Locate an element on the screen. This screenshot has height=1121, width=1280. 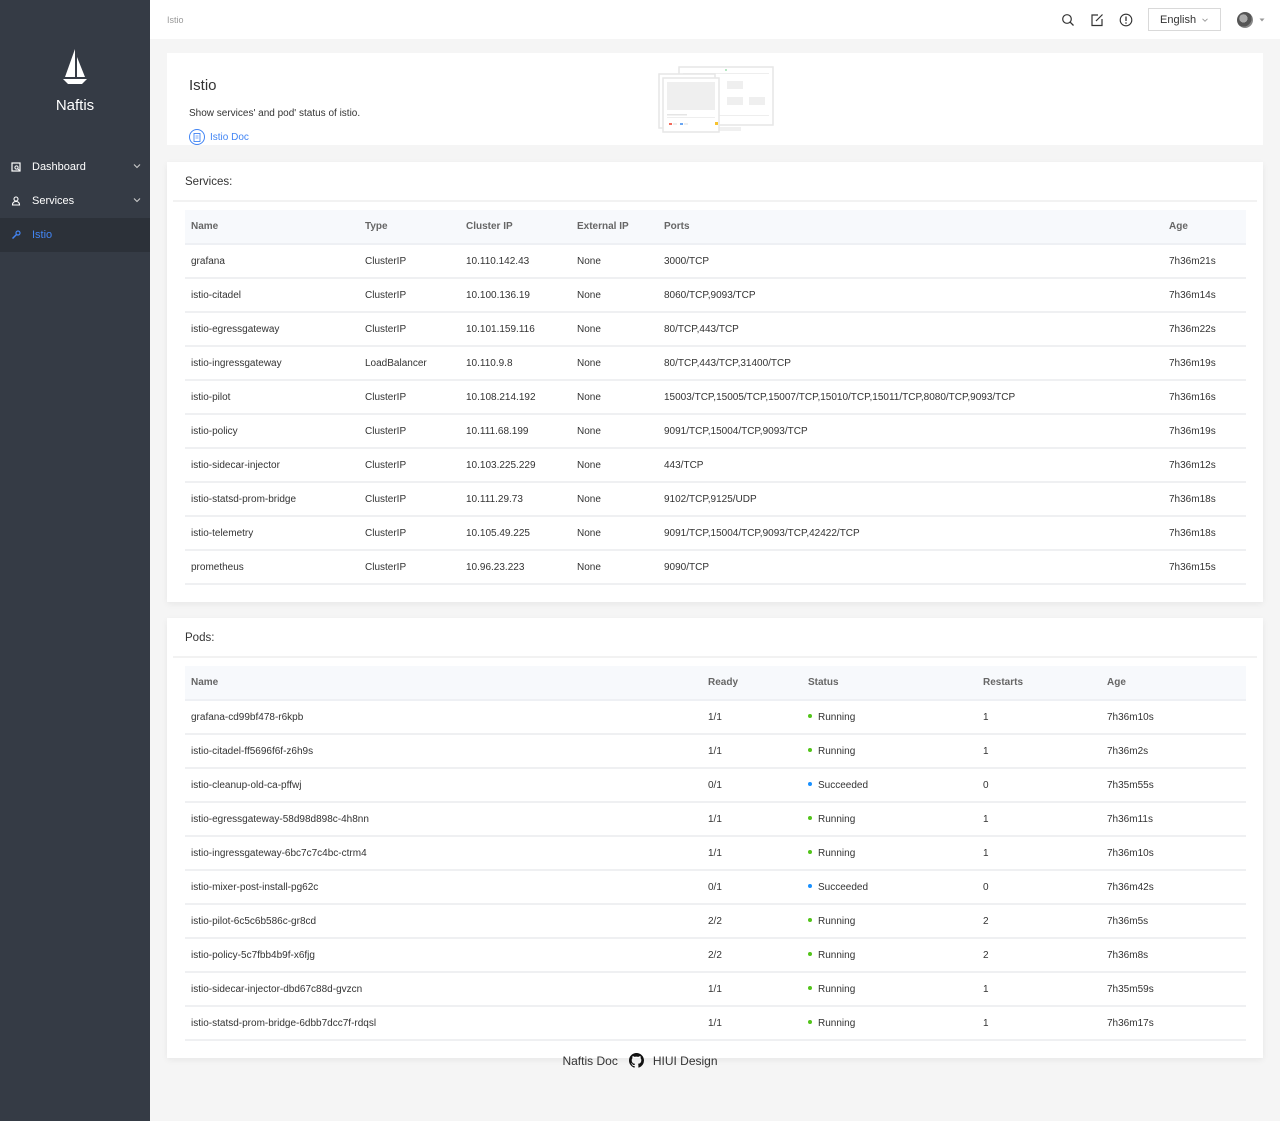
column-header-restarts: Restarts is located at coordinates (1039, 683).